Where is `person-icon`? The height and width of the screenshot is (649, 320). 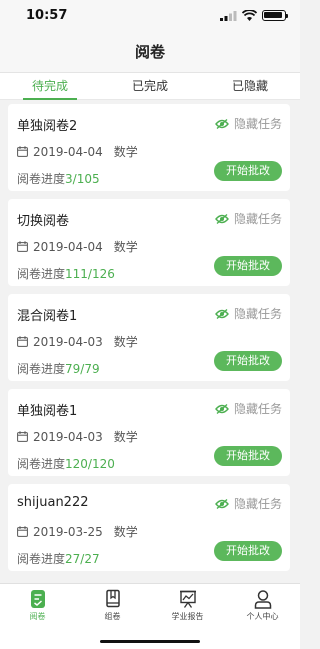 person-icon is located at coordinates (262, 599).